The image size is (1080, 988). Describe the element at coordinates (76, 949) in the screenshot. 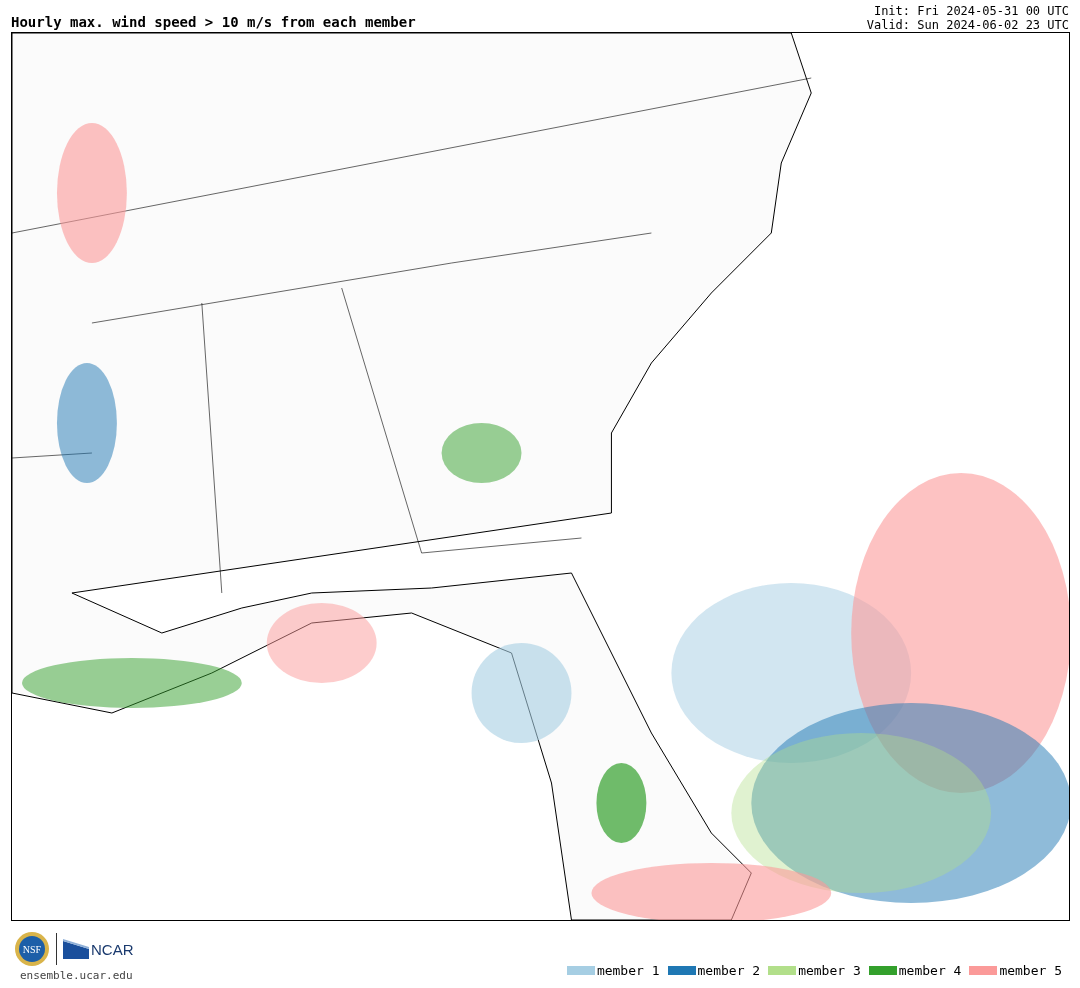

I see `ncar-logo-icon` at that location.